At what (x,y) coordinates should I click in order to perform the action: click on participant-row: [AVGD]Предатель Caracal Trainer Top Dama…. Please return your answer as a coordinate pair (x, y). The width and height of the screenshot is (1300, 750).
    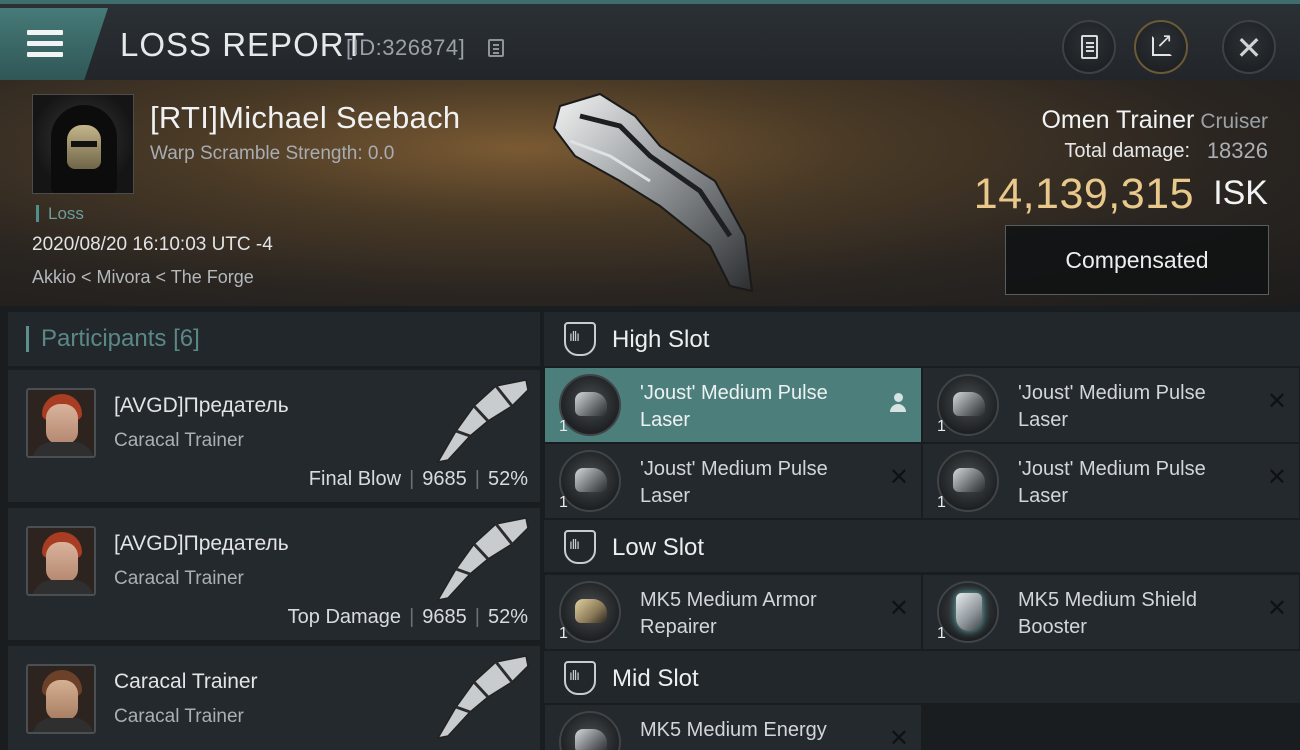
    Looking at the image, I should click on (274, 573).